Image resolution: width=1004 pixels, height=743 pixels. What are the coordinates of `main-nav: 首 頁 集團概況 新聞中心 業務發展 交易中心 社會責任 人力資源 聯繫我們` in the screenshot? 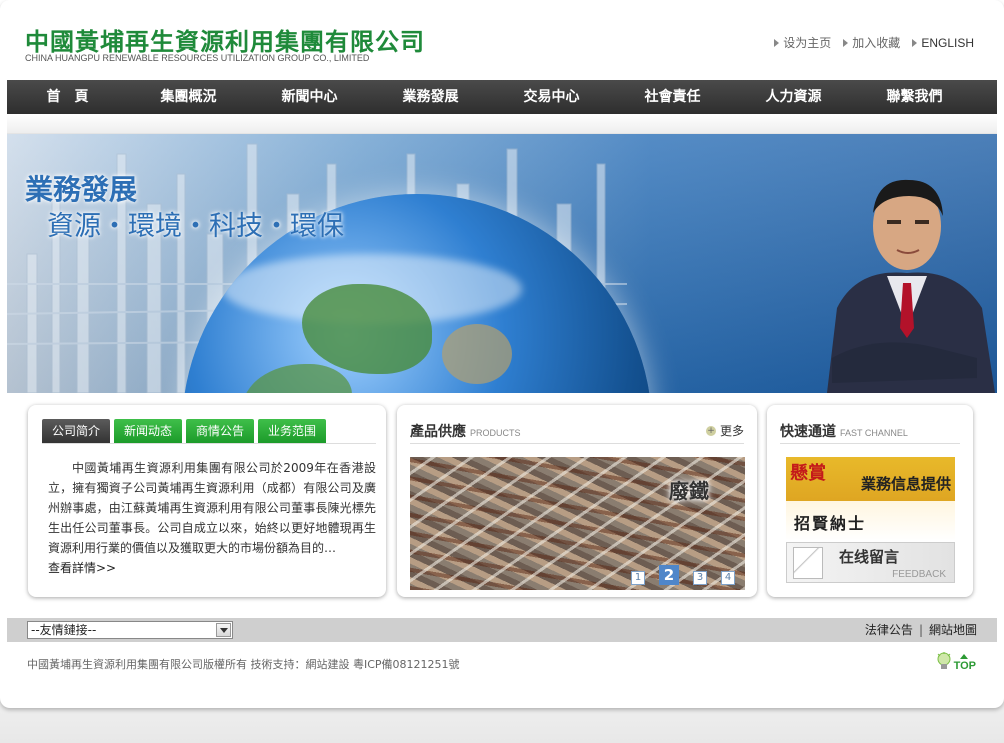 It's located at (502, 97).